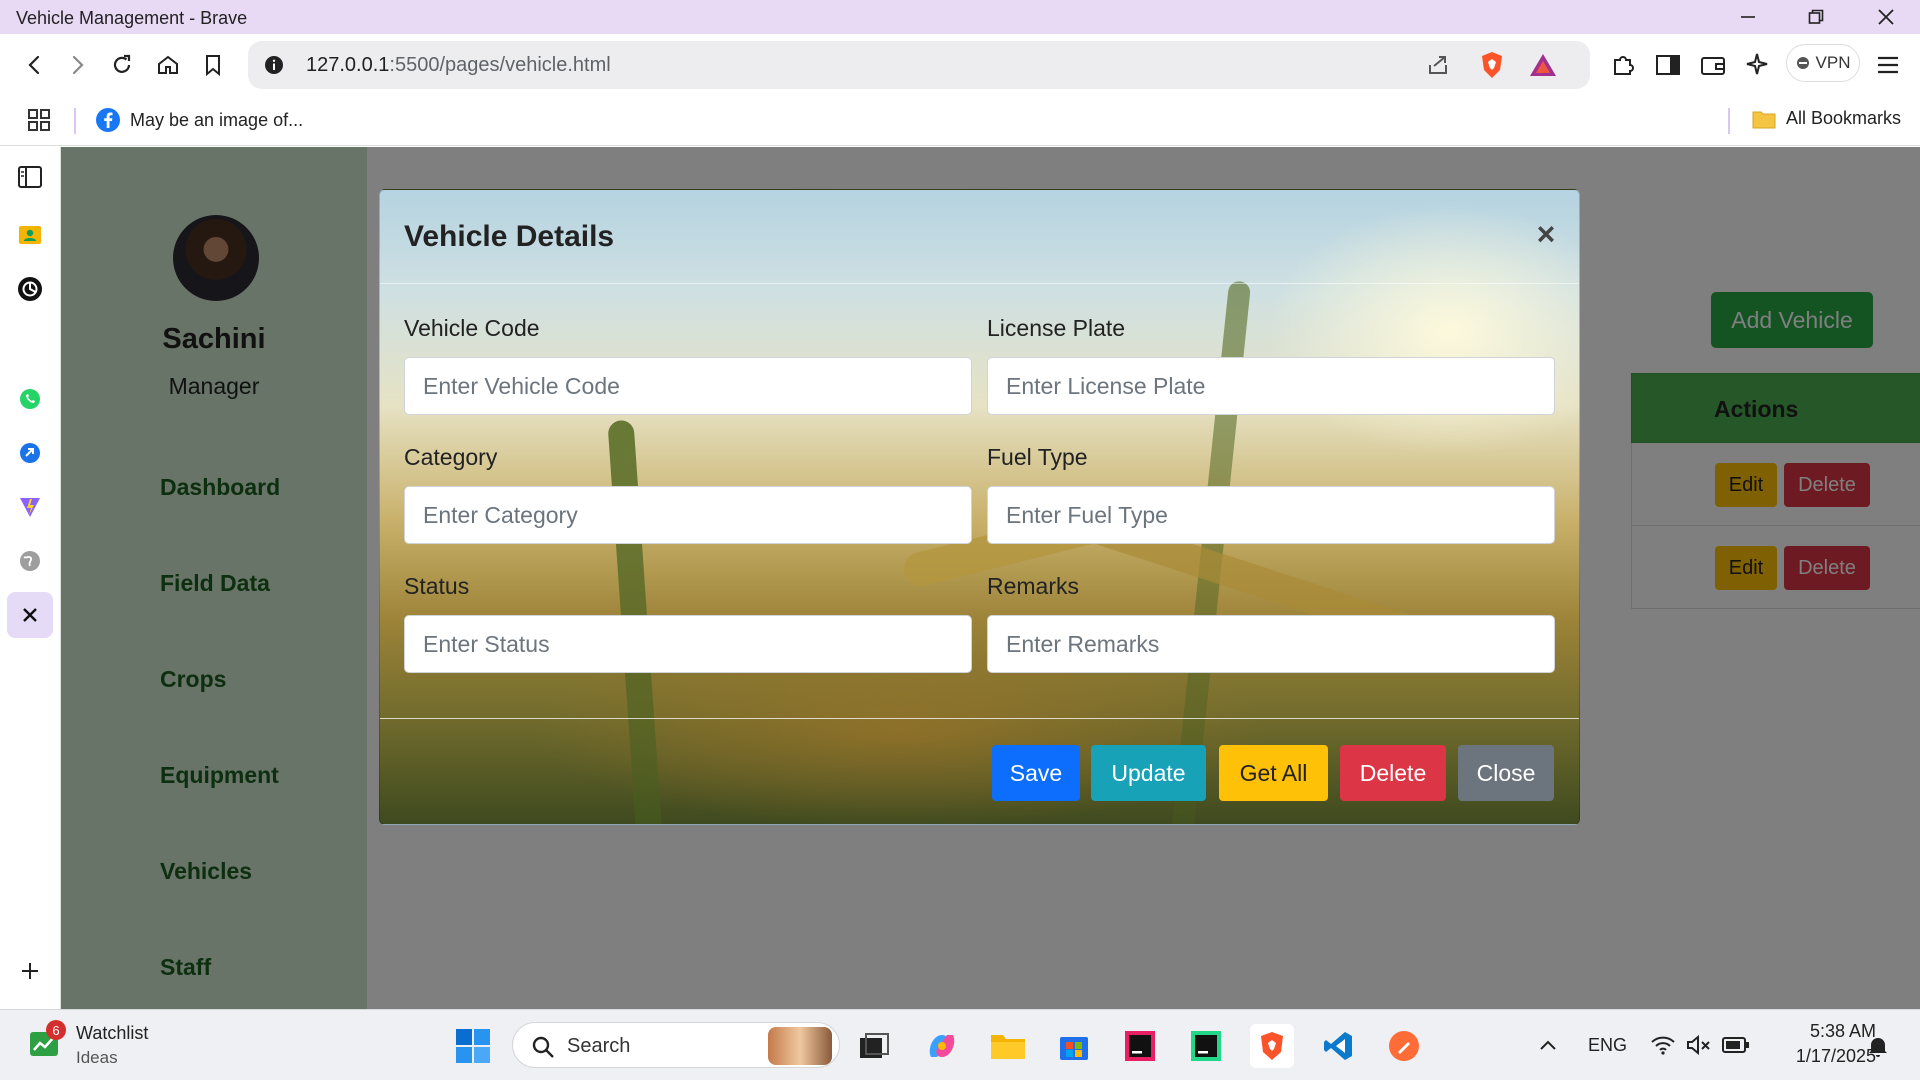 The width and height of the screenshot is (1920, 1080). Describe the element at coordinates (509, 236) in the screenshot. I see `modal-title: Vehicle Details` at that location.